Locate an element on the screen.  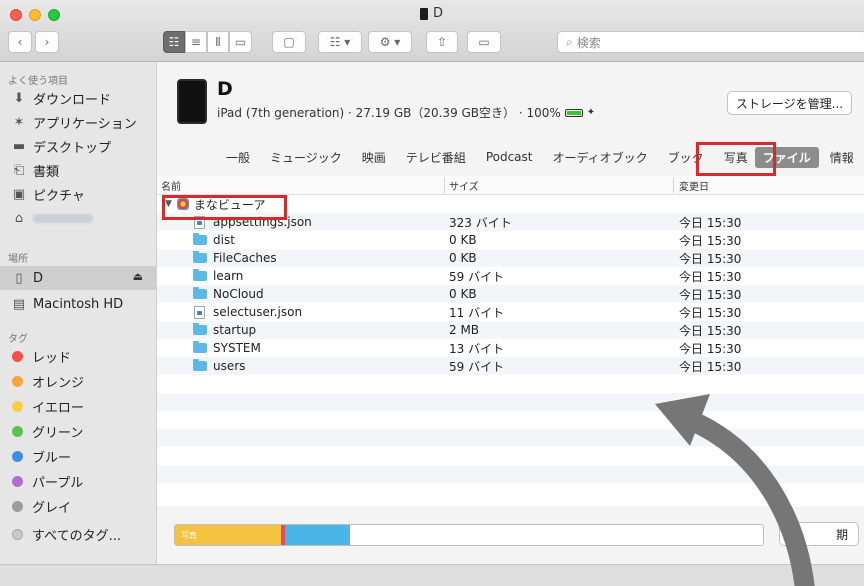
sidebar-item-downloads: ⬇ ダウンロード is located at coordinates (78, 98).